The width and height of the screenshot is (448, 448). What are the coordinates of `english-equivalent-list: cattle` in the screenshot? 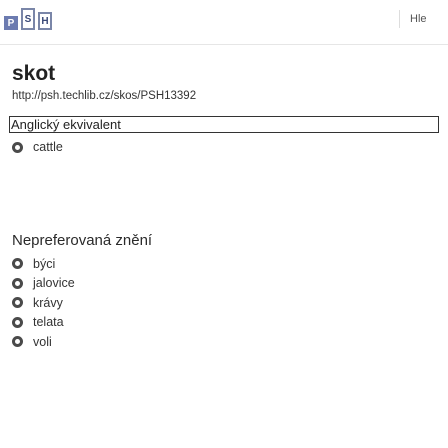 It's located at (37, 147).